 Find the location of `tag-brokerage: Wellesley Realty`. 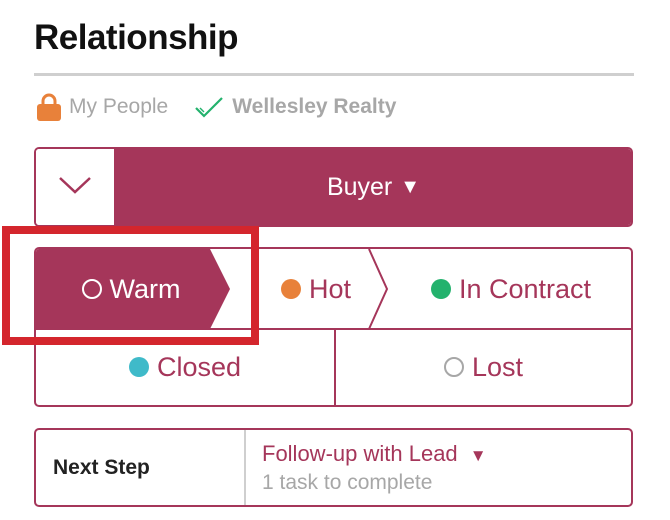

tag-brokerage: Wellesley Realty is located at coordinates (295, 107).